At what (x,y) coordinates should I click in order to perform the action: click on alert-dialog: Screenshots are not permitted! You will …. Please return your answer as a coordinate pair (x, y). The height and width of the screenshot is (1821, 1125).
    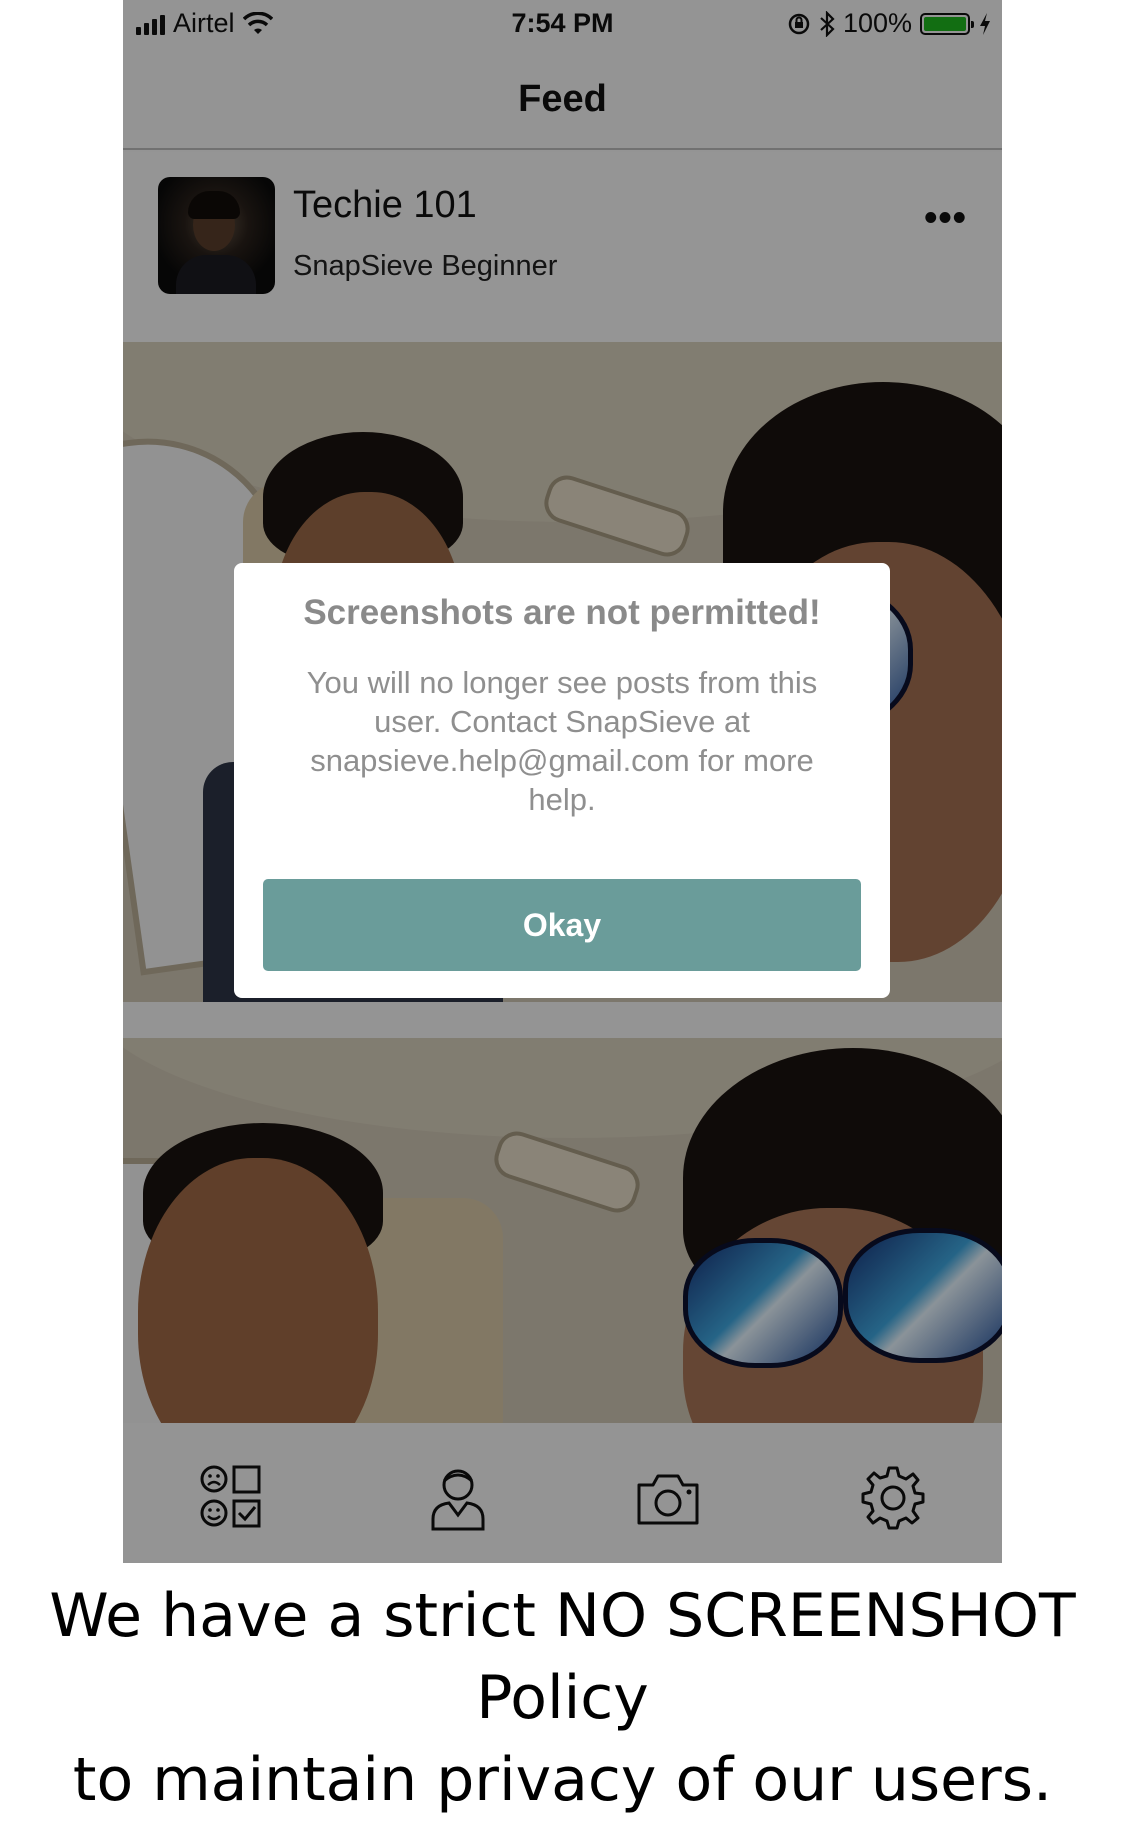
    Looking at the image, I should click on (562, 780).